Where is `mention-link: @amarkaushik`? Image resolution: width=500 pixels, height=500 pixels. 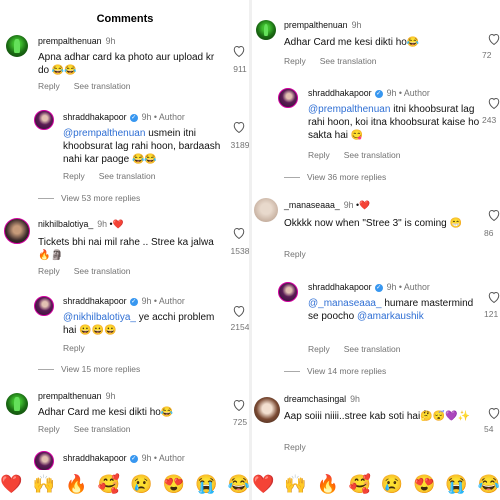 mention-link: @amarkaushik is located at coordinates (390, 316).